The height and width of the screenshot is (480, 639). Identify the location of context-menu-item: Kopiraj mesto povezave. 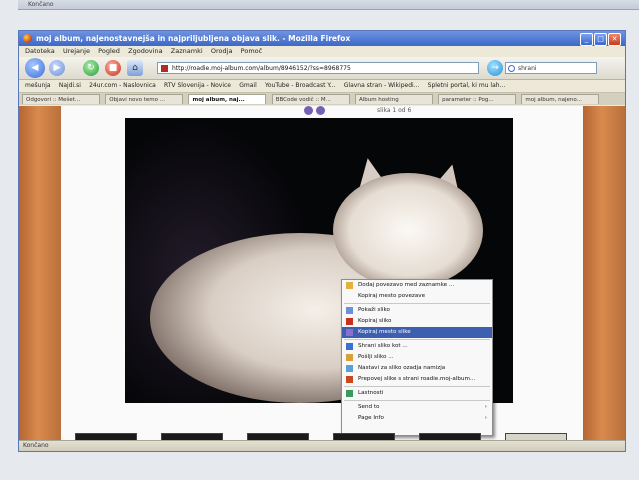
(417, 296).